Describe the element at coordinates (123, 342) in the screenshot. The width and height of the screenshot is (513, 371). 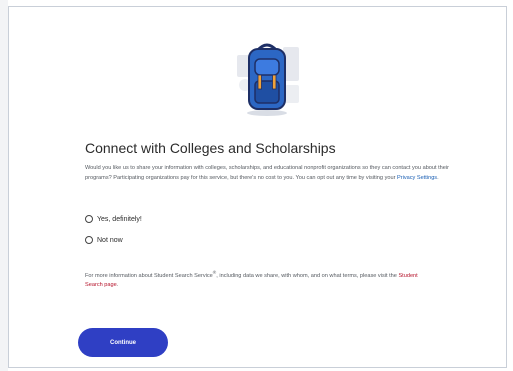
I see `continue-button: Continue` at that location.